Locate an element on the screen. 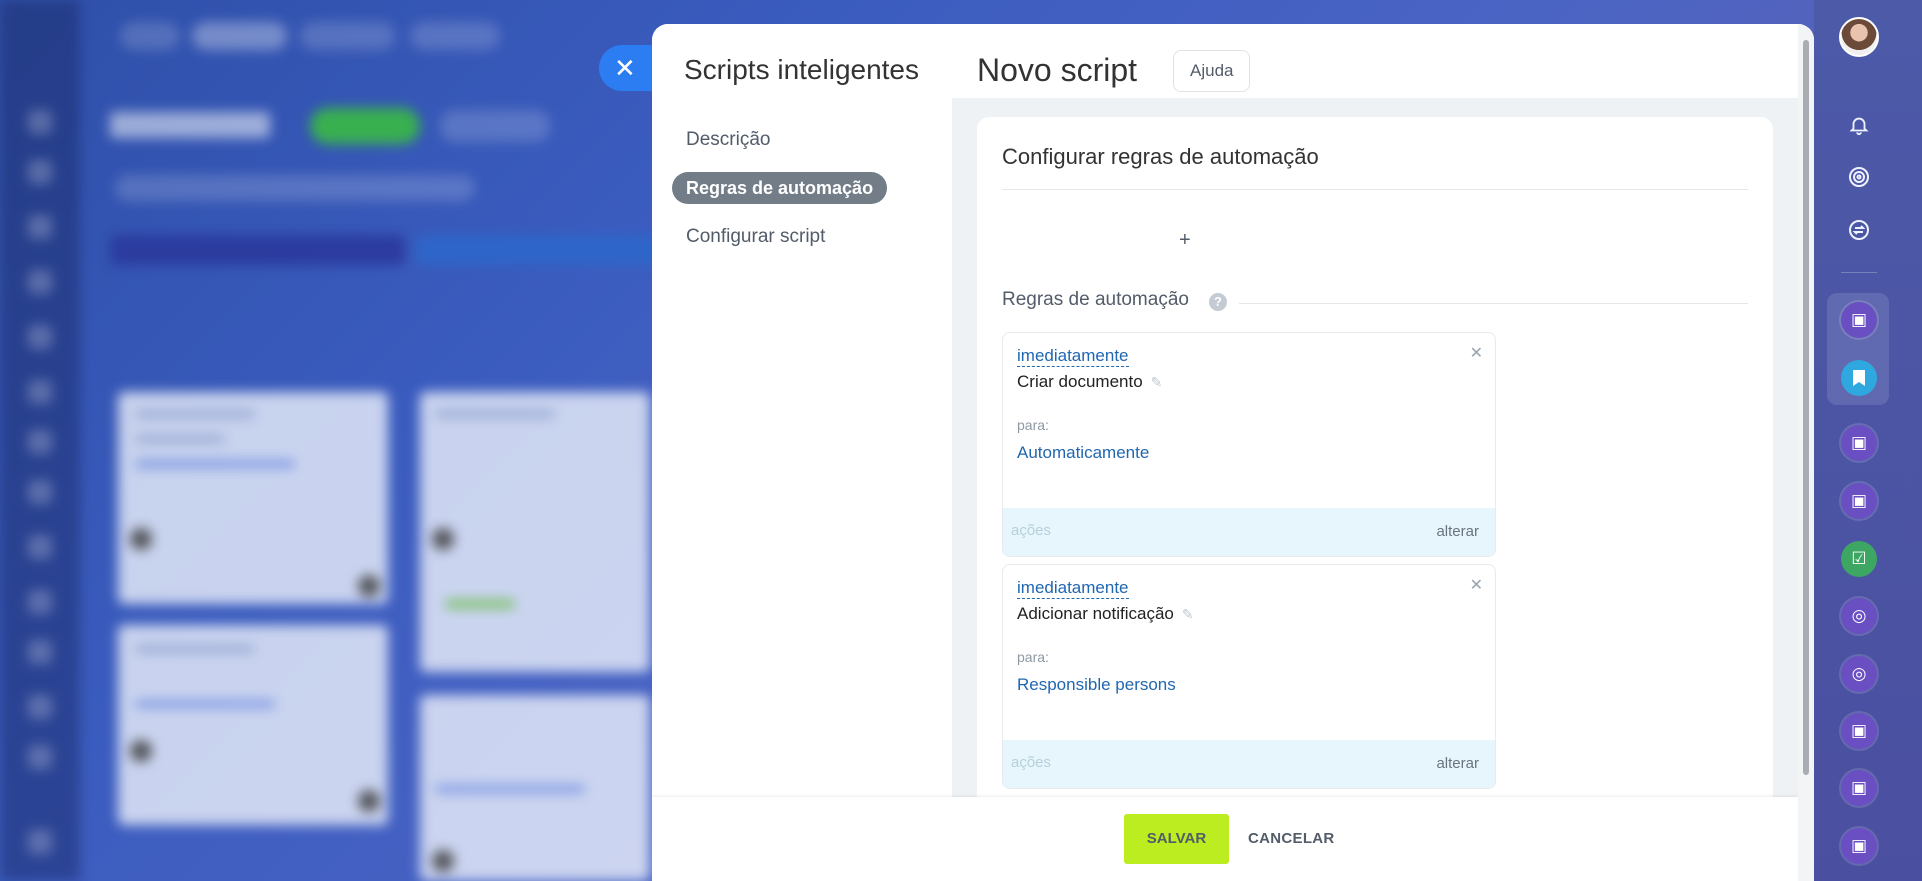 The image size is (1922, 881). help-question-icon: ? is located at coordinates (1218, 302).